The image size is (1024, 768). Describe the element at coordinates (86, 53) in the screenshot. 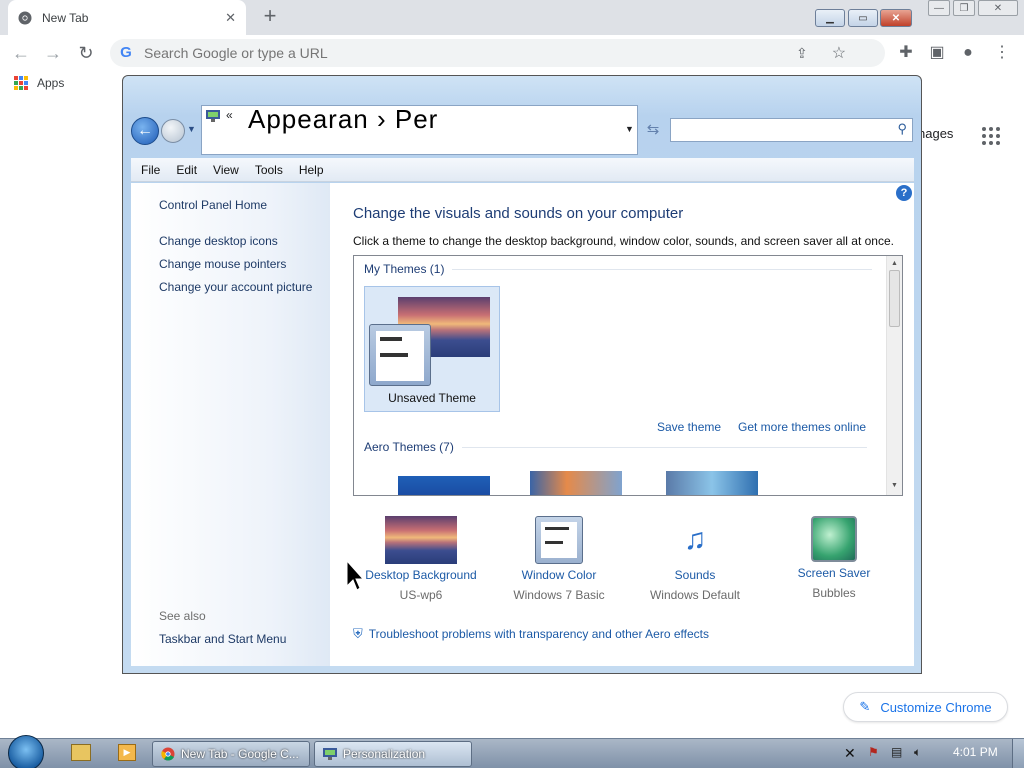

I see `reload-icon: ↻` at that location.